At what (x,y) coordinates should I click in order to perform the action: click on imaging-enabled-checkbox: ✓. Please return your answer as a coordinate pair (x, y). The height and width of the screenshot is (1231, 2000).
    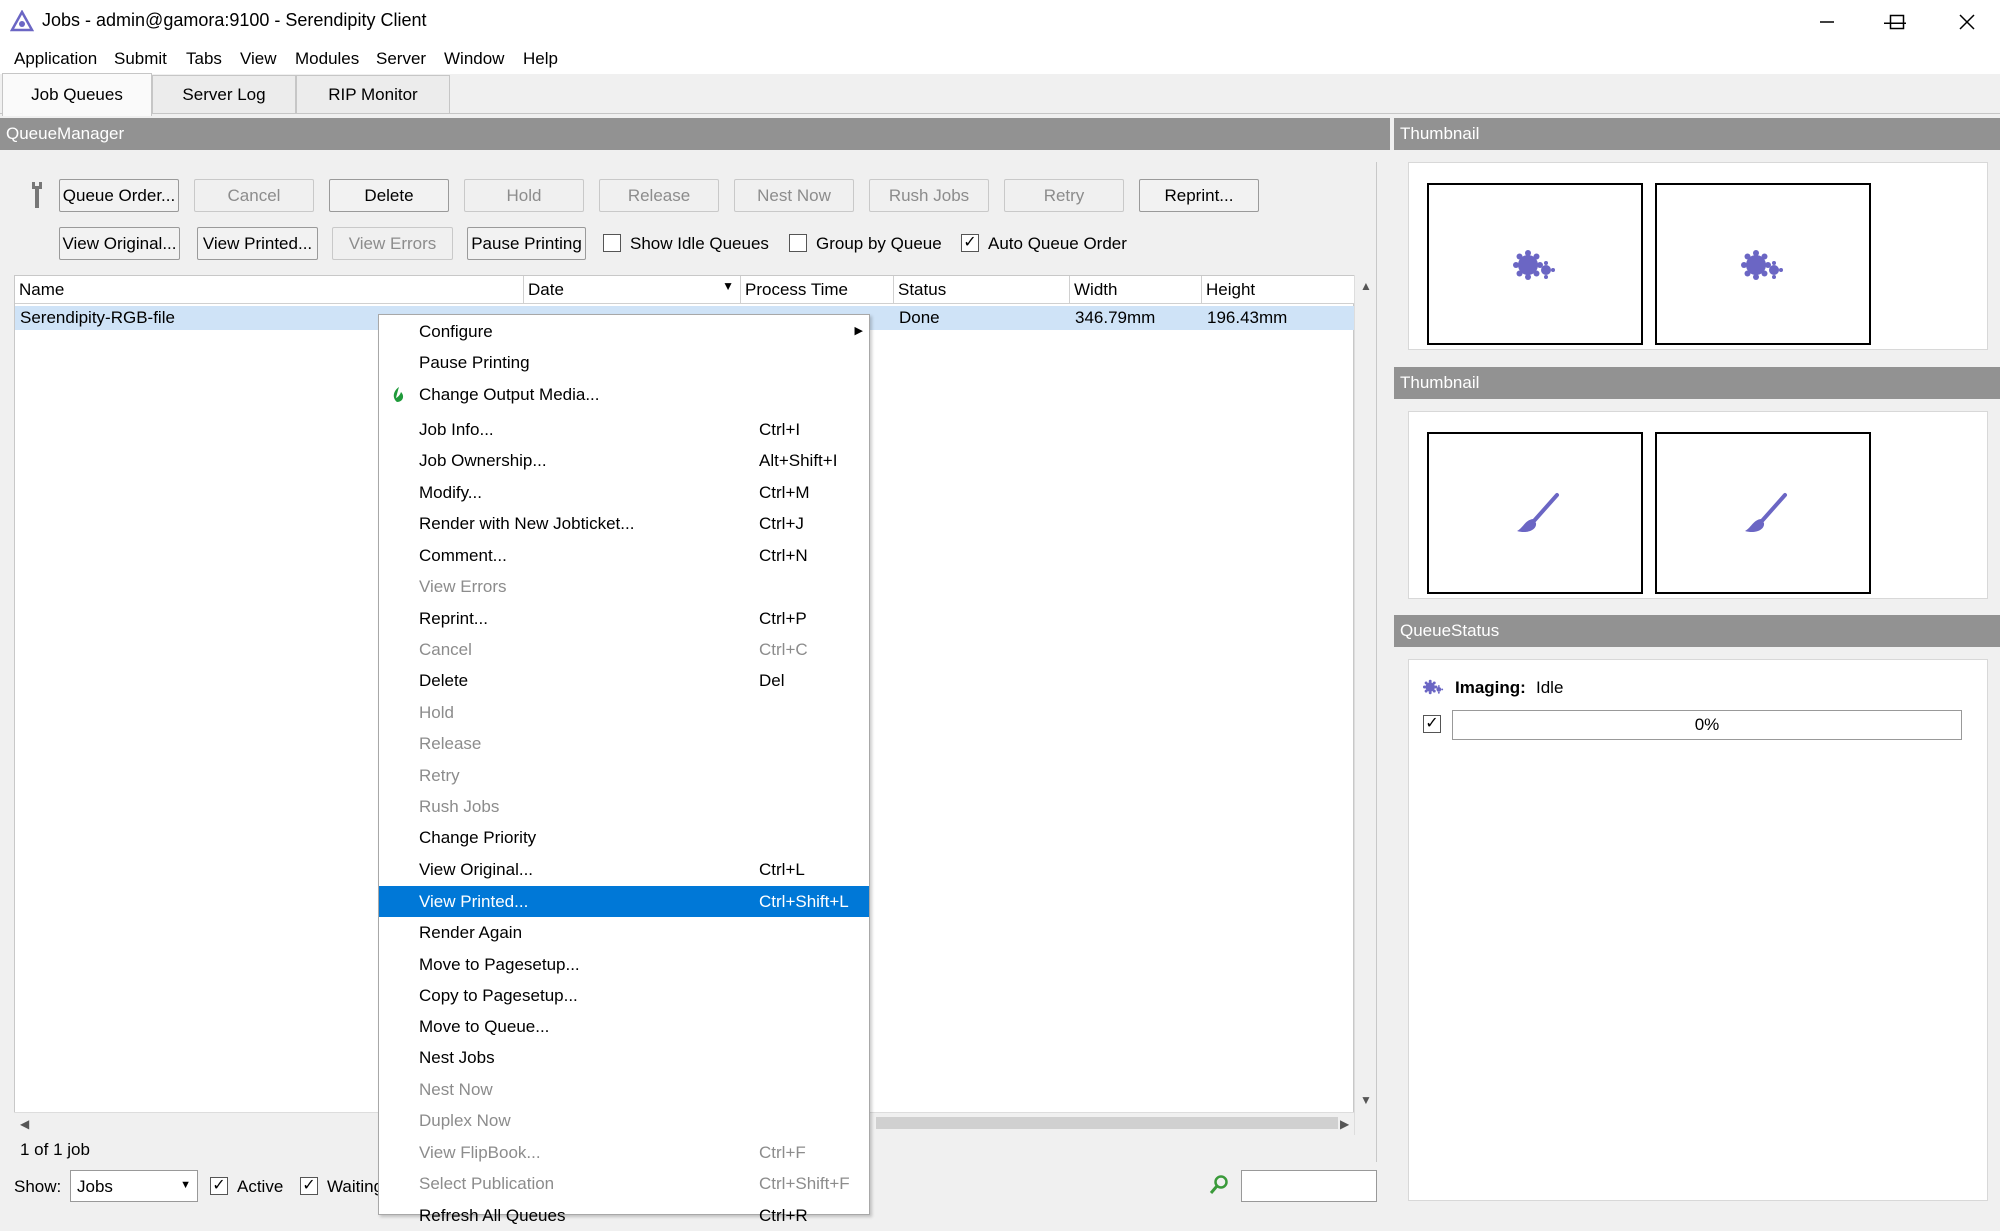
    Looking at the image, I should click on (1432, 724).